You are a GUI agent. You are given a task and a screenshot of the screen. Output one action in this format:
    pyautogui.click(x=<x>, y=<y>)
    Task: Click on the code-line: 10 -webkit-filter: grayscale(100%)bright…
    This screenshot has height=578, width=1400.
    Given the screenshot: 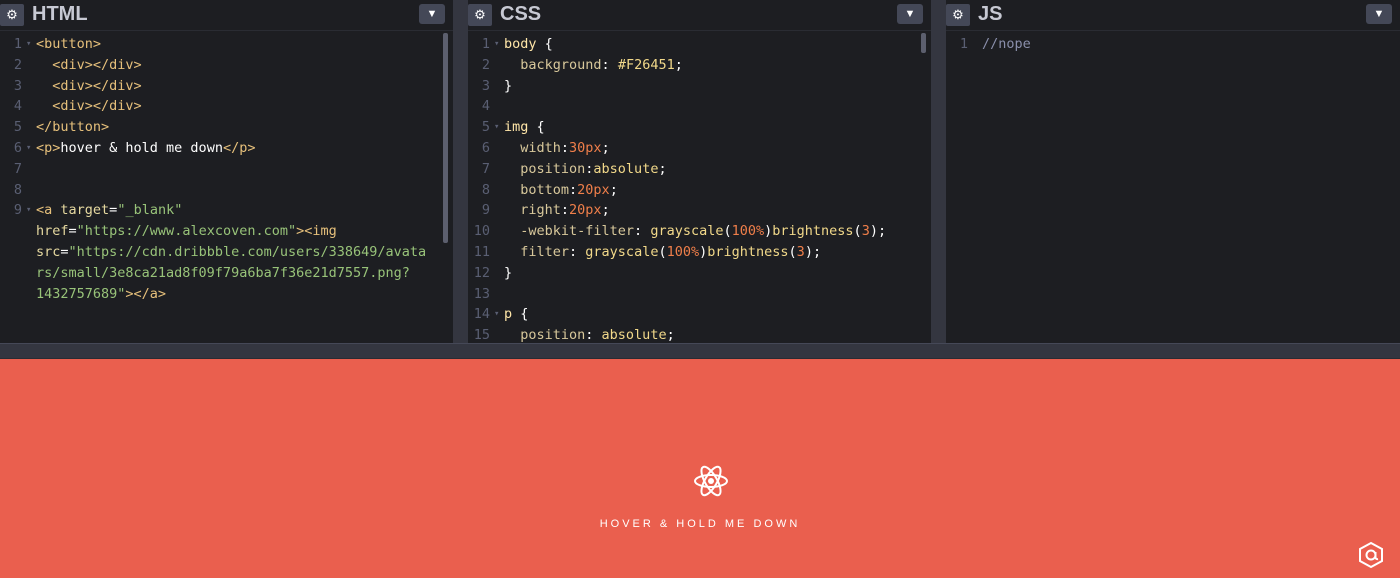 What is the action you would take?
    pyautogui.click(x=699, y=231)
    